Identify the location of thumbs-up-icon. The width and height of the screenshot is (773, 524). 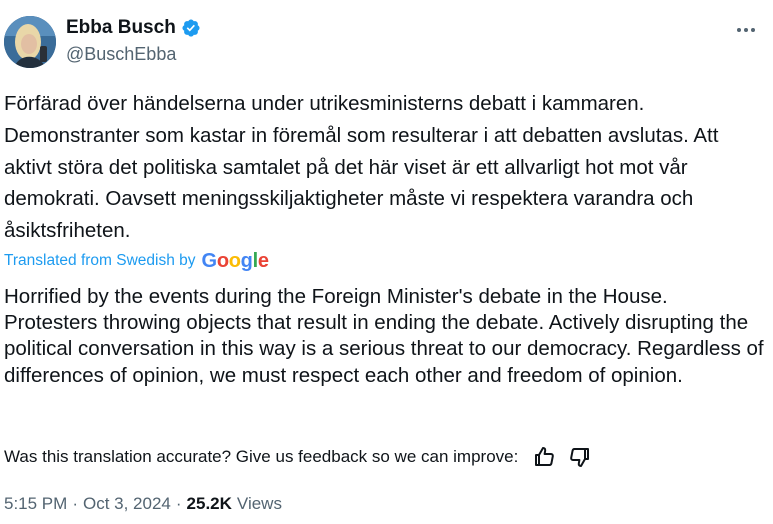
(544, 457).